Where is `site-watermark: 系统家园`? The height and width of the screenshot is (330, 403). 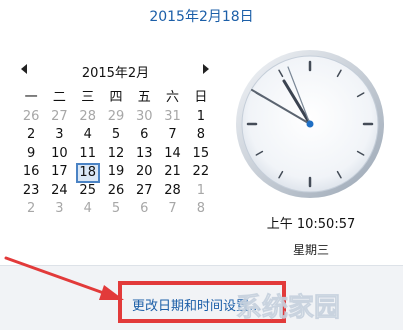 site-watermark: 系统家园 is located at coordinates (288, 308).